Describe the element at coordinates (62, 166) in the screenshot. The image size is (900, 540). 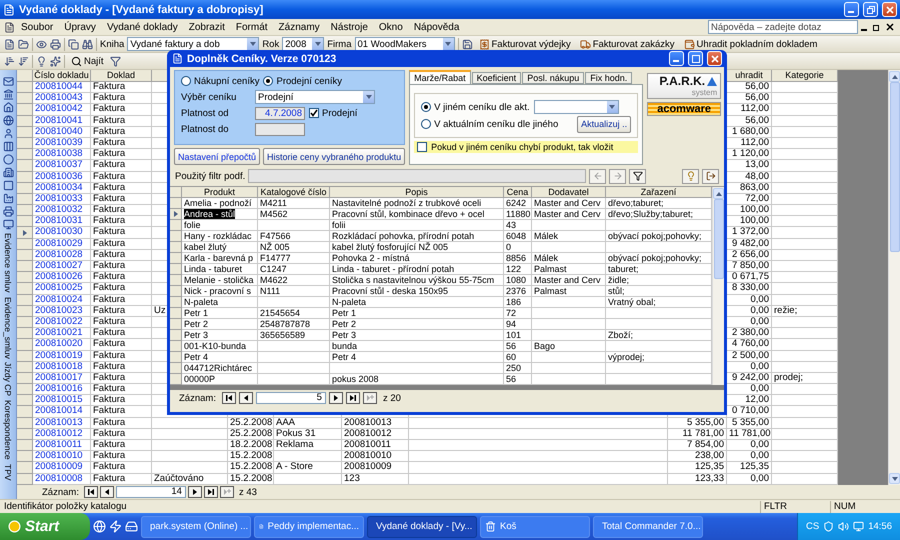
I see `document-number-link: 200810037` at that location.